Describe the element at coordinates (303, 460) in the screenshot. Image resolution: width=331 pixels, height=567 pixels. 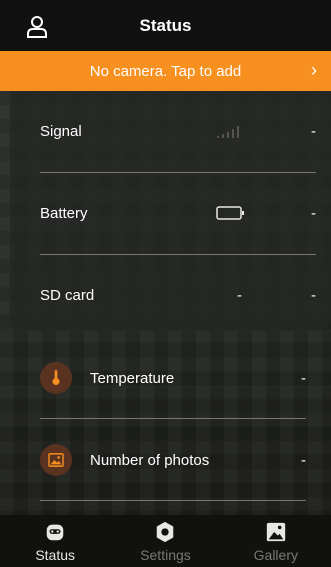
I see `photos-value: -` at that location.